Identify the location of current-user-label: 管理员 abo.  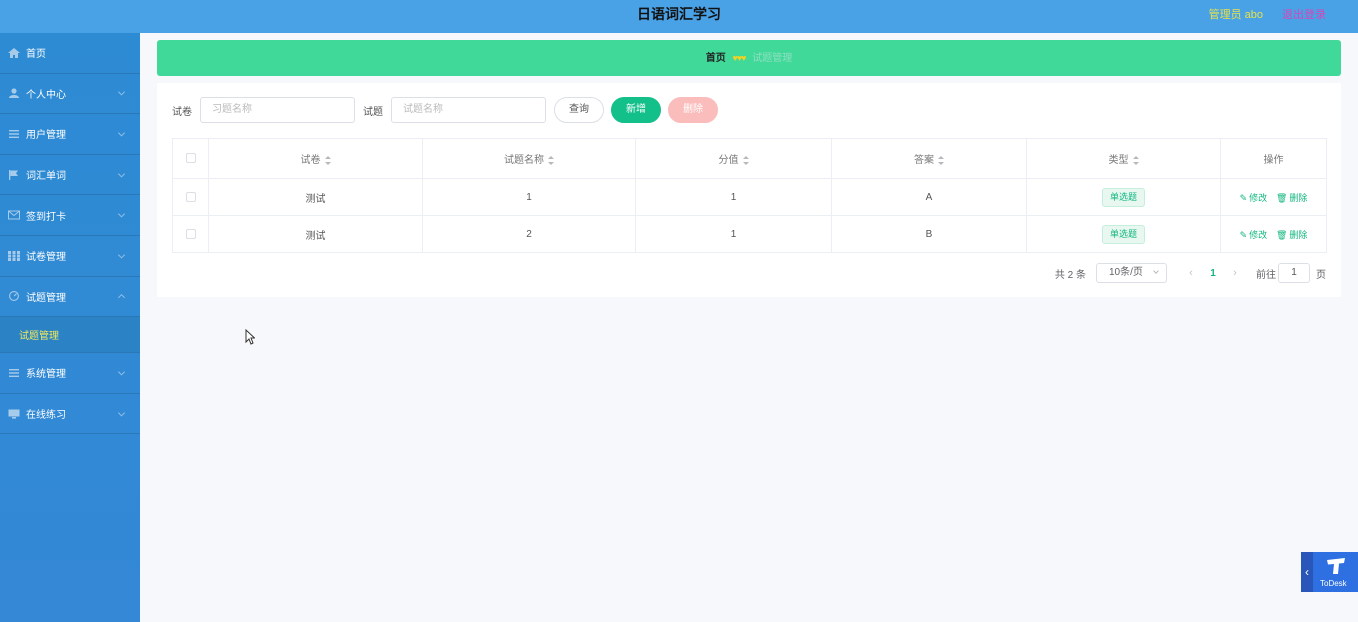
(1235, 15).